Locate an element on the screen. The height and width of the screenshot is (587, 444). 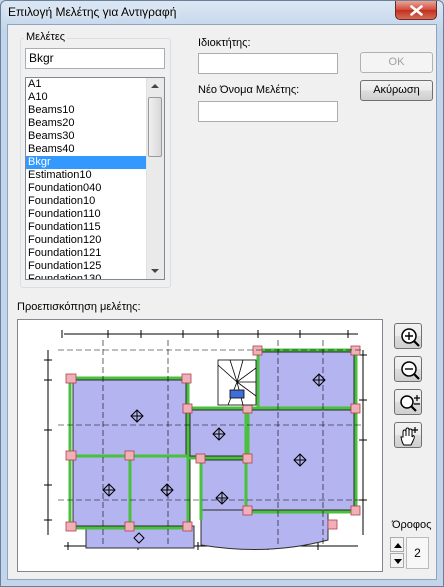
floor-value: 2 is located at coordinates (417, 553).